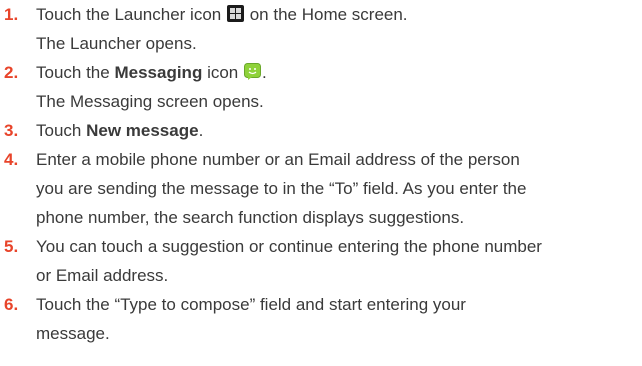 The height and width of the screenshot is (366, 642). I want to click on step-2-result: The Messaging screen opens., so click(150, 101).